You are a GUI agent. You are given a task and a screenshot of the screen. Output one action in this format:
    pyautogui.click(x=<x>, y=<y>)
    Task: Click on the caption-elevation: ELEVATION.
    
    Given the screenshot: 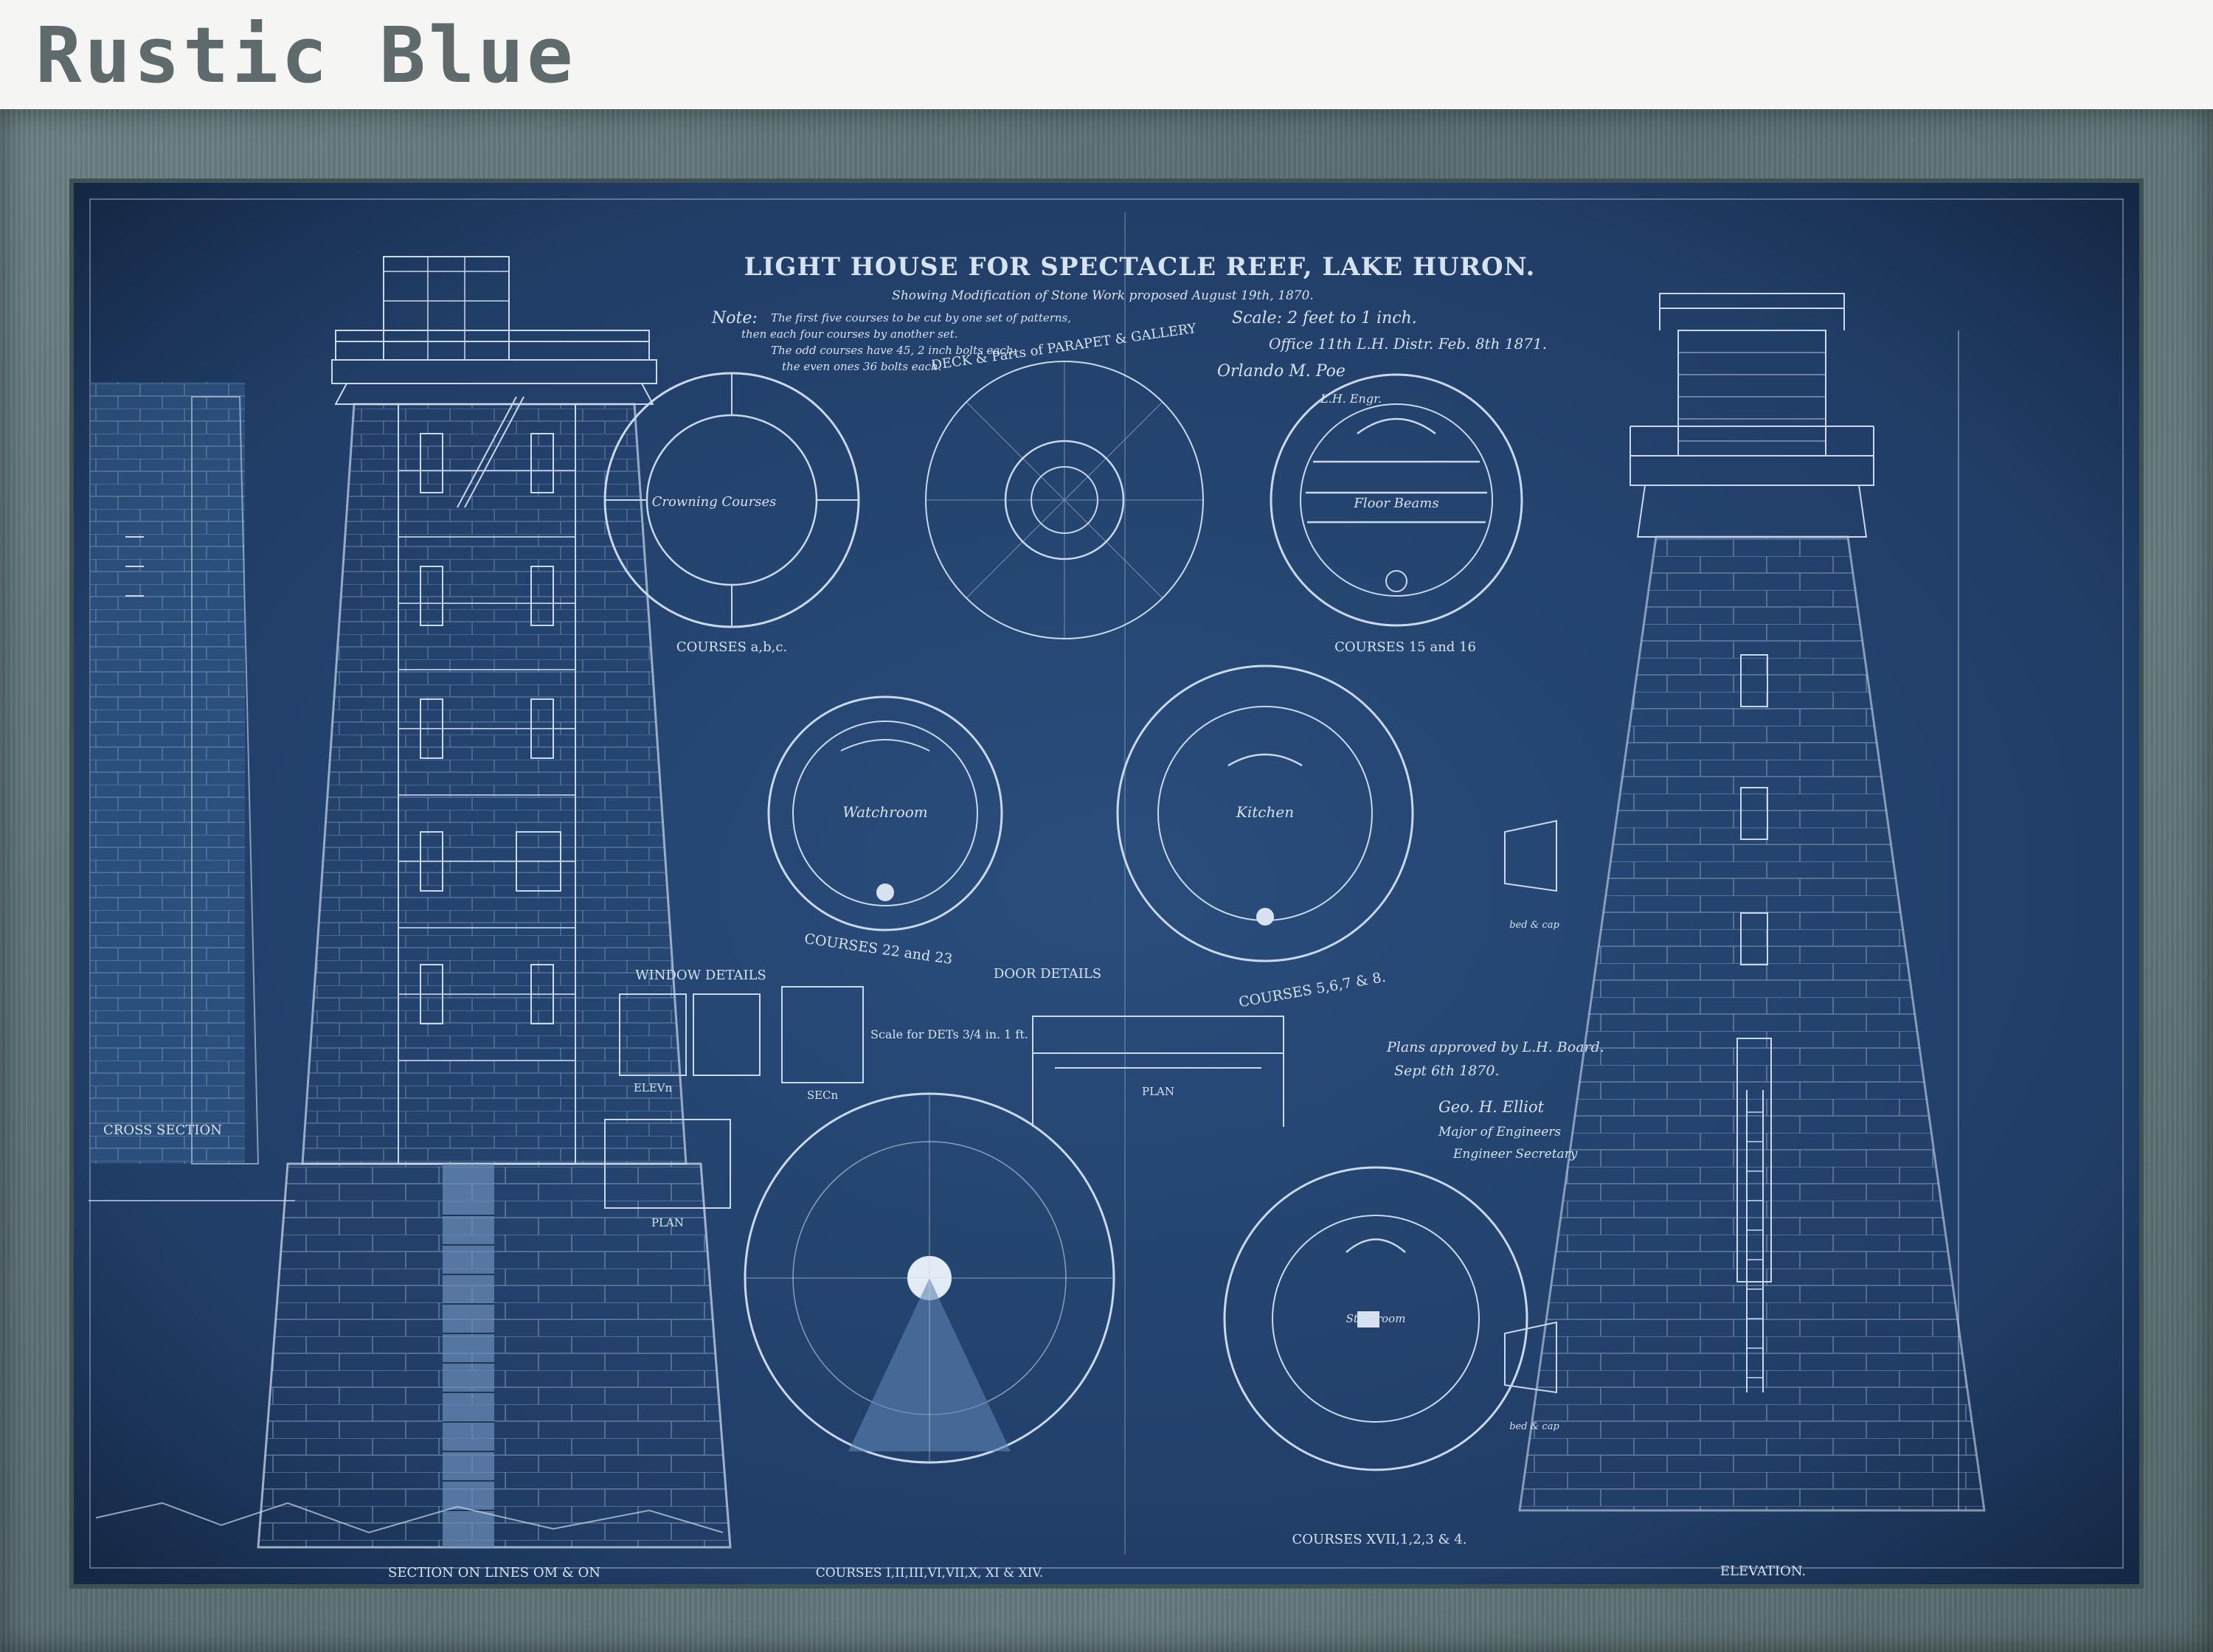 What is the action you would take?
    pyautogui.click(x=1763, y=1572)
    